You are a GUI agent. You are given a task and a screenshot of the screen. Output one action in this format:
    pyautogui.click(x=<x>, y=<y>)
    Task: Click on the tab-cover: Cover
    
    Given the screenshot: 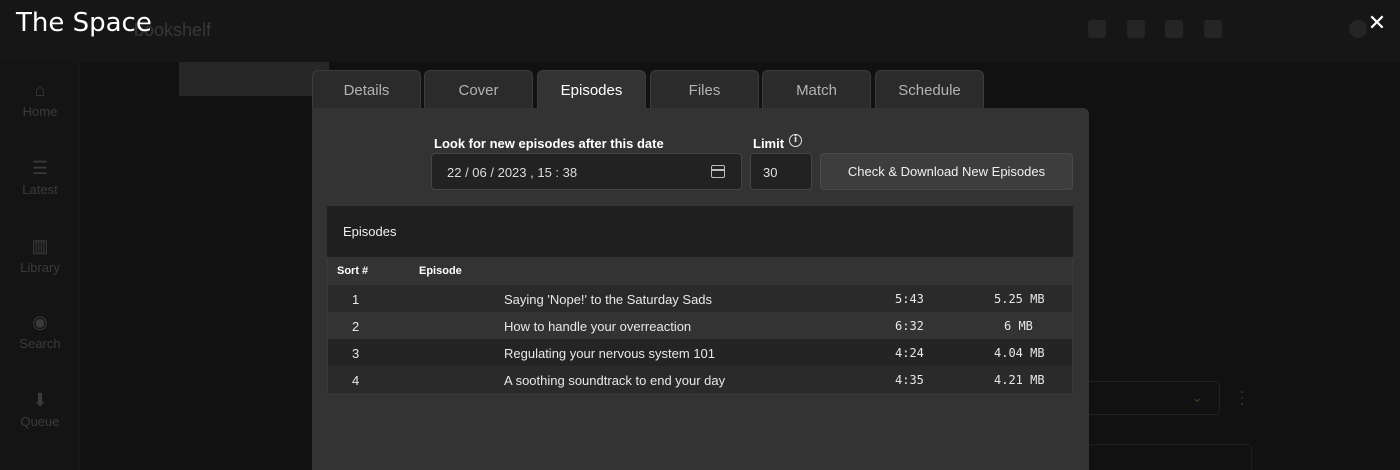 What is the action you would take?
    pyautogui.click(x=478, y=89)
    